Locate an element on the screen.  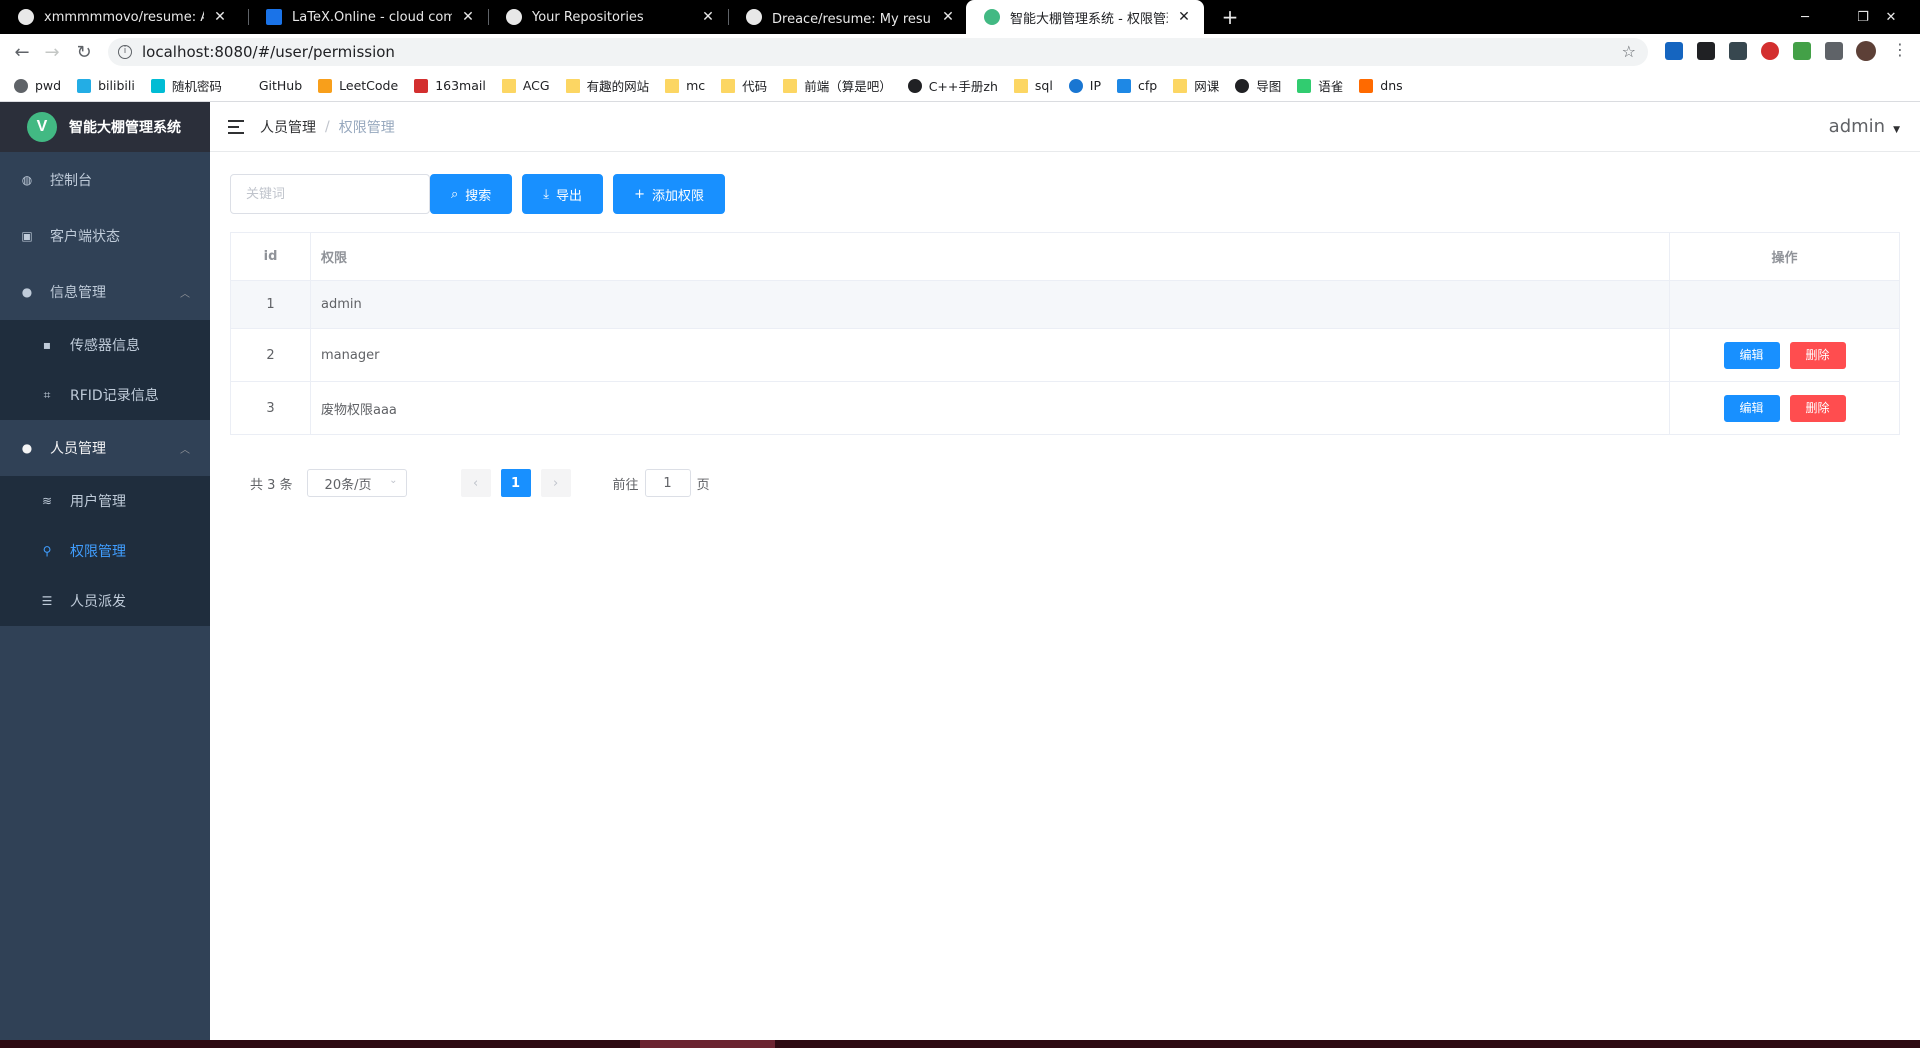
toolbar: ⌕ 搜索 ⤓ 导出 + 添加权限 is located at coordinates (477, 194).